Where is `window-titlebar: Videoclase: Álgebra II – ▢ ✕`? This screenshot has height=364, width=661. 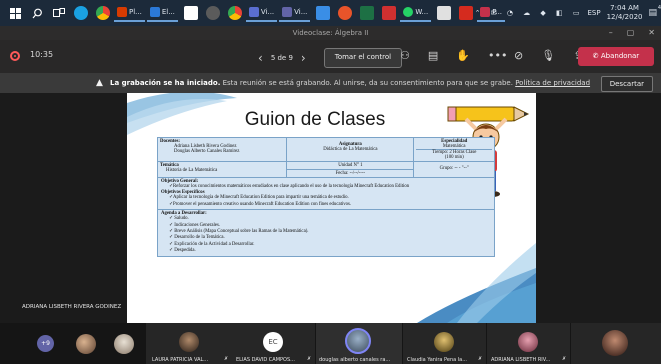 window-titlebar: Videoclase: Álgebra II – ▢ ✕ is located at coordinates (330, 33).